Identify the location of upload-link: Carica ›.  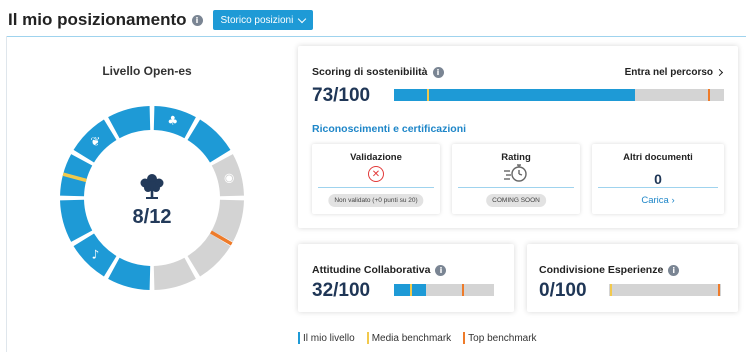
(658, 200).